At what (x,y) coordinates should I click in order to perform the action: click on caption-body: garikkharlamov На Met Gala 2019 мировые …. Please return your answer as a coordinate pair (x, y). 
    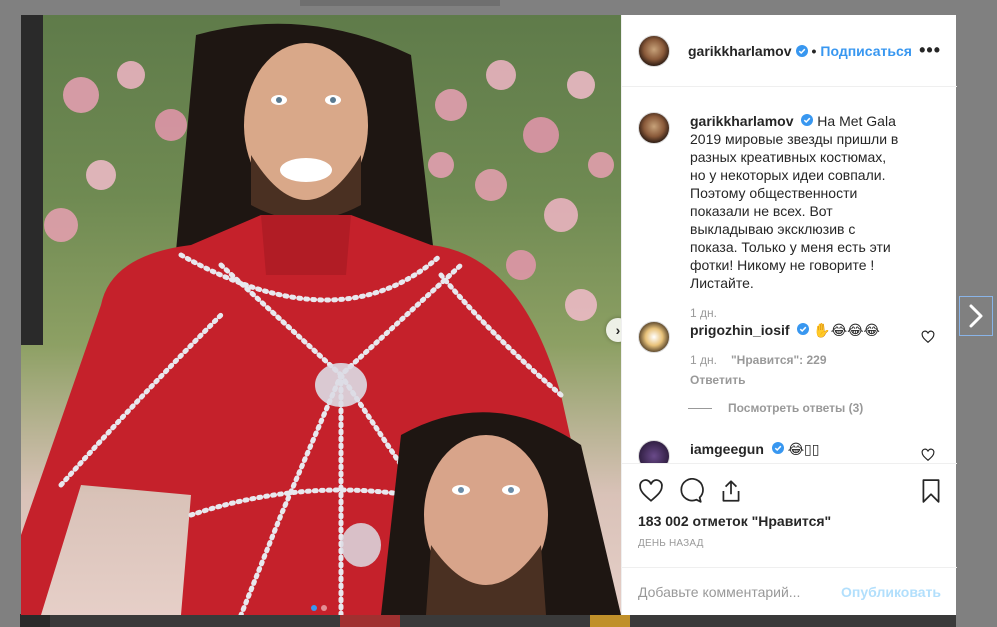
    Looking at the image, I should click on (795, 217).